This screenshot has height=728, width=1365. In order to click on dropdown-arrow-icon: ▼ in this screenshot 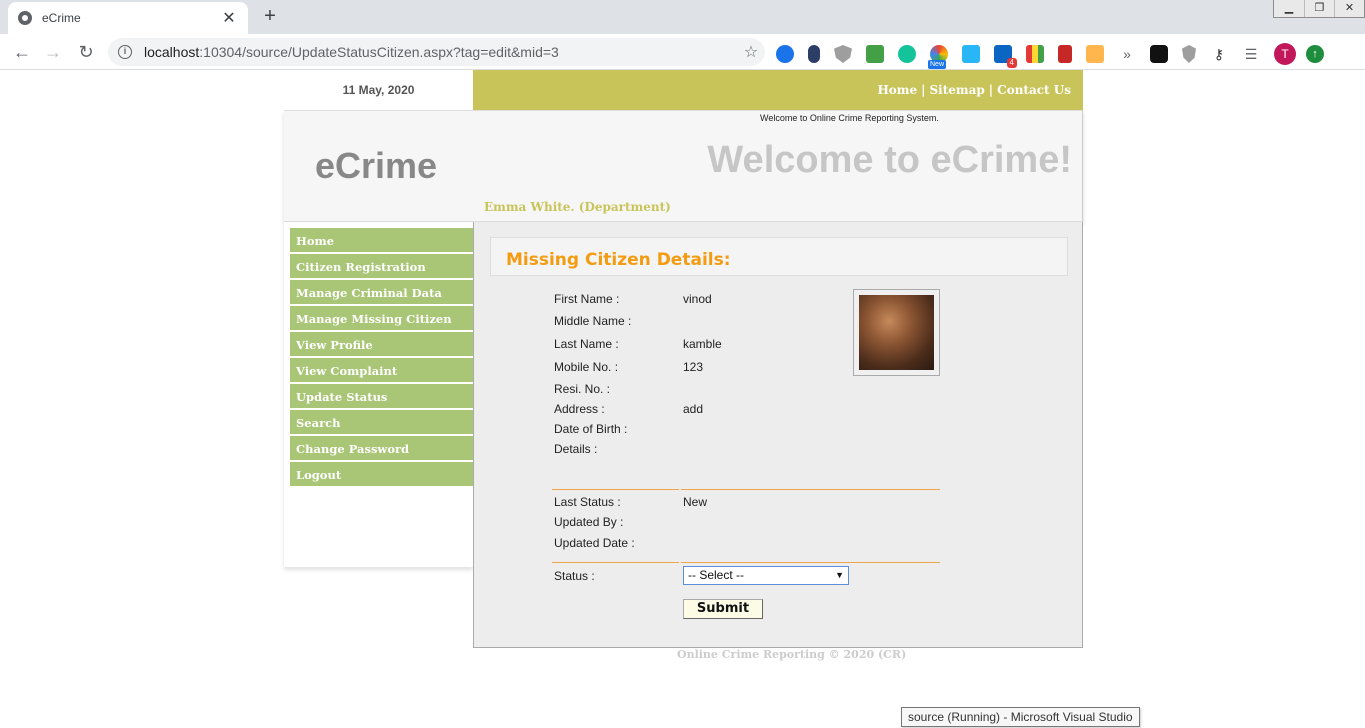, I will do `click(839, 575)`.